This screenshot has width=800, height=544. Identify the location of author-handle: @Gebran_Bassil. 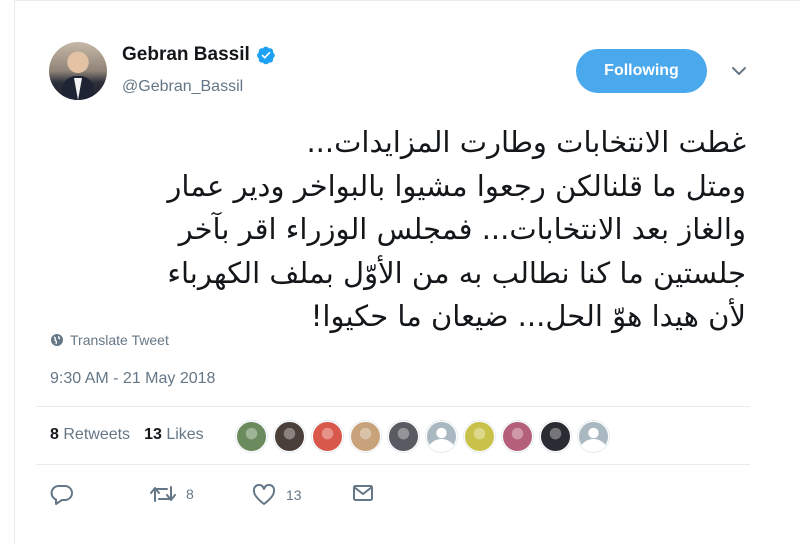
(182, 87).